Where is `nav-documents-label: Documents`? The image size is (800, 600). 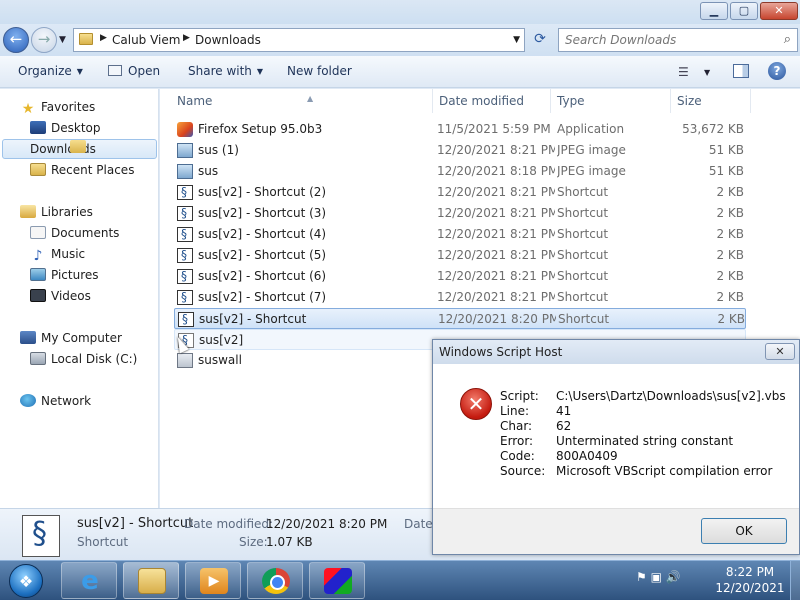 nav-documents-label: Documents is located at coordinates (85, 233).